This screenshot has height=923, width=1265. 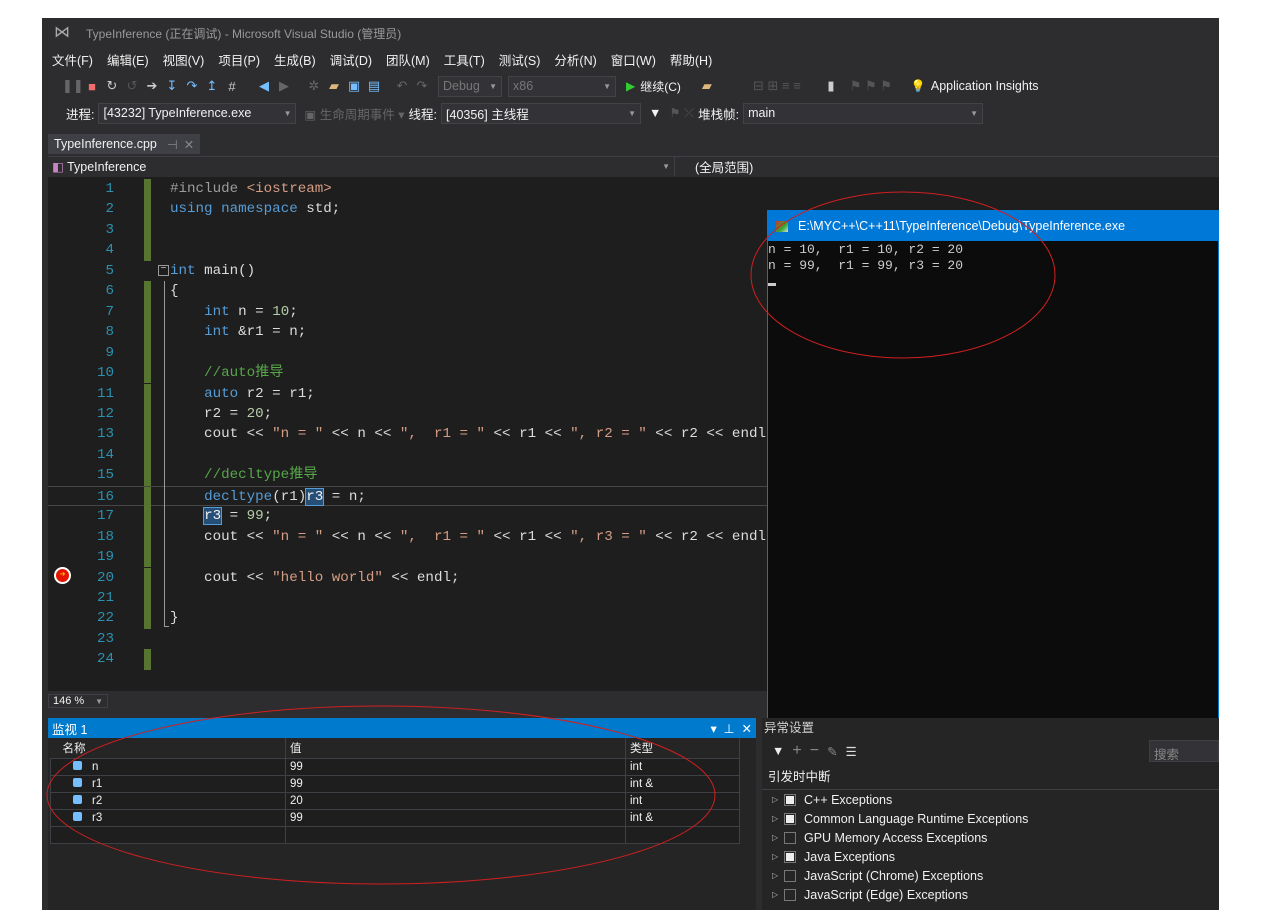 I want to click on code-line: 1 #include <iostream>, so click(x=633, y=189).